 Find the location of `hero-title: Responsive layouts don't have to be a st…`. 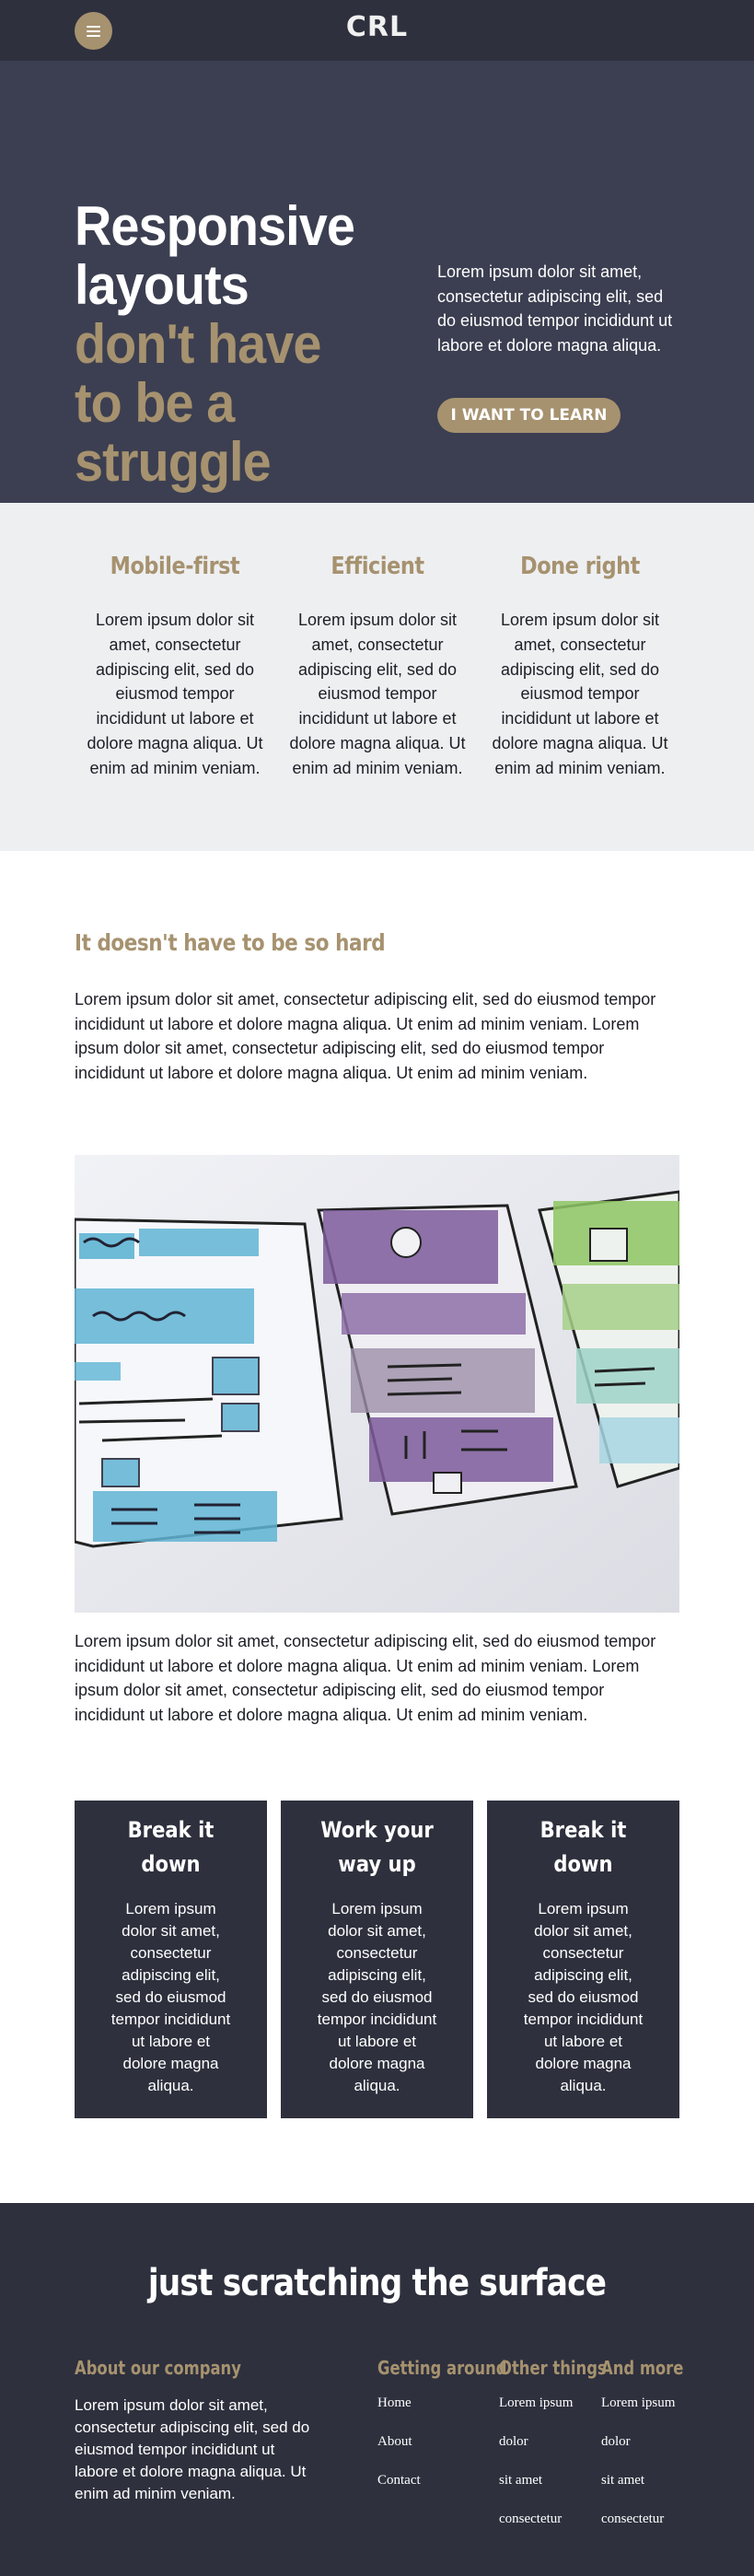

hero-title: Responsive layouts don't have to be a st… is located at coordinates (216, 344).